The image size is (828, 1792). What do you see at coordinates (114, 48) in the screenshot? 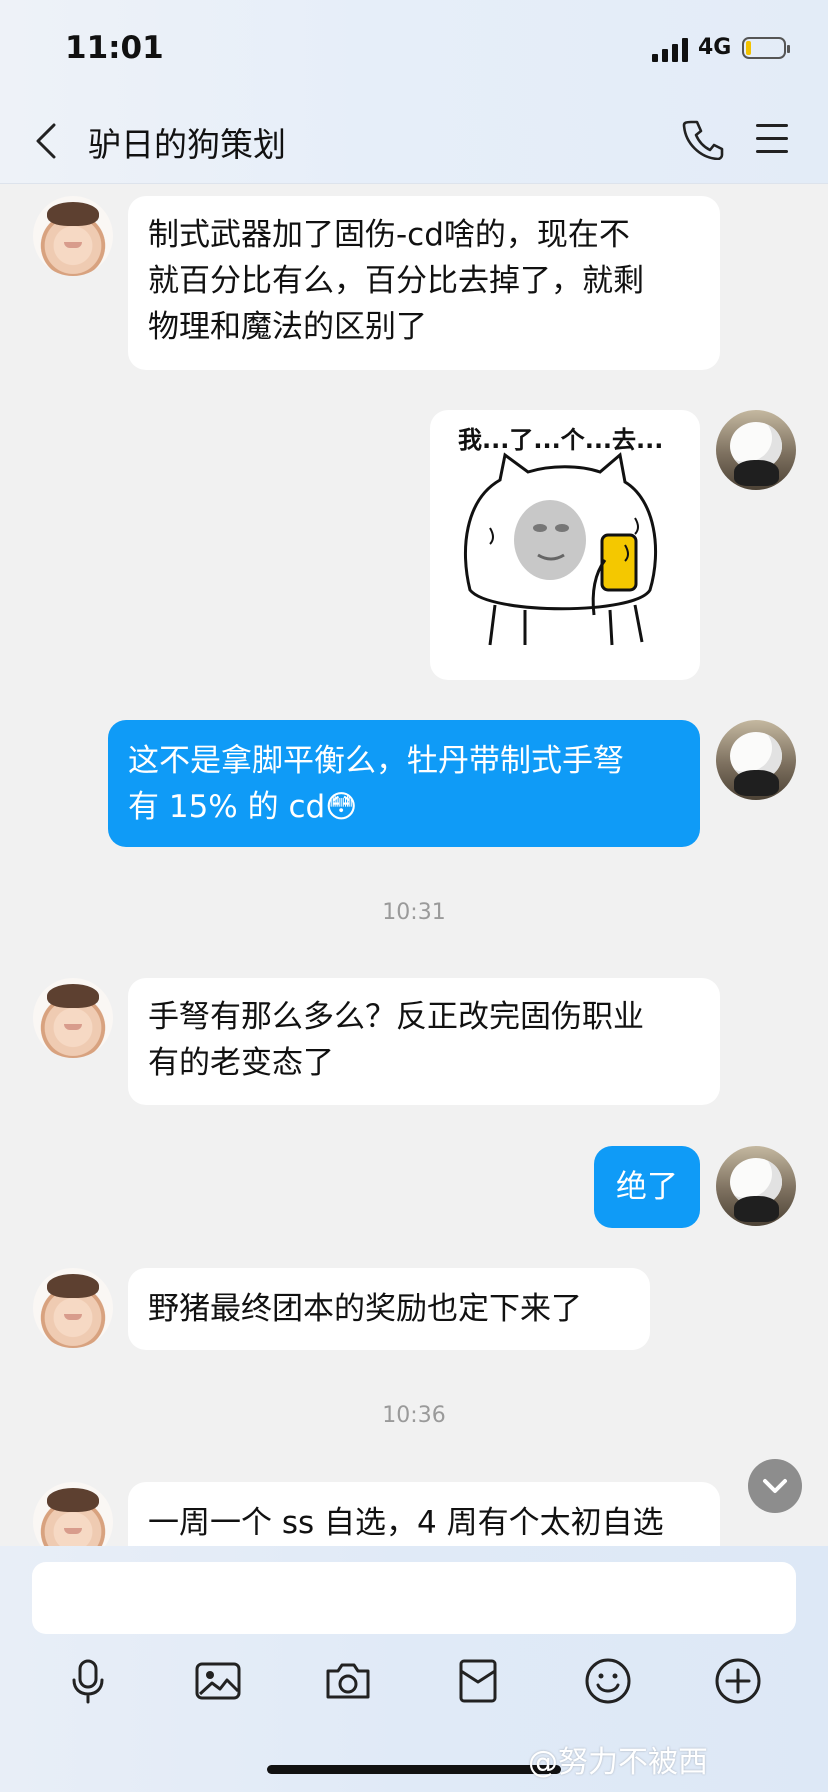
I see `status-time: 11:01` at bounding box center [114, 48].